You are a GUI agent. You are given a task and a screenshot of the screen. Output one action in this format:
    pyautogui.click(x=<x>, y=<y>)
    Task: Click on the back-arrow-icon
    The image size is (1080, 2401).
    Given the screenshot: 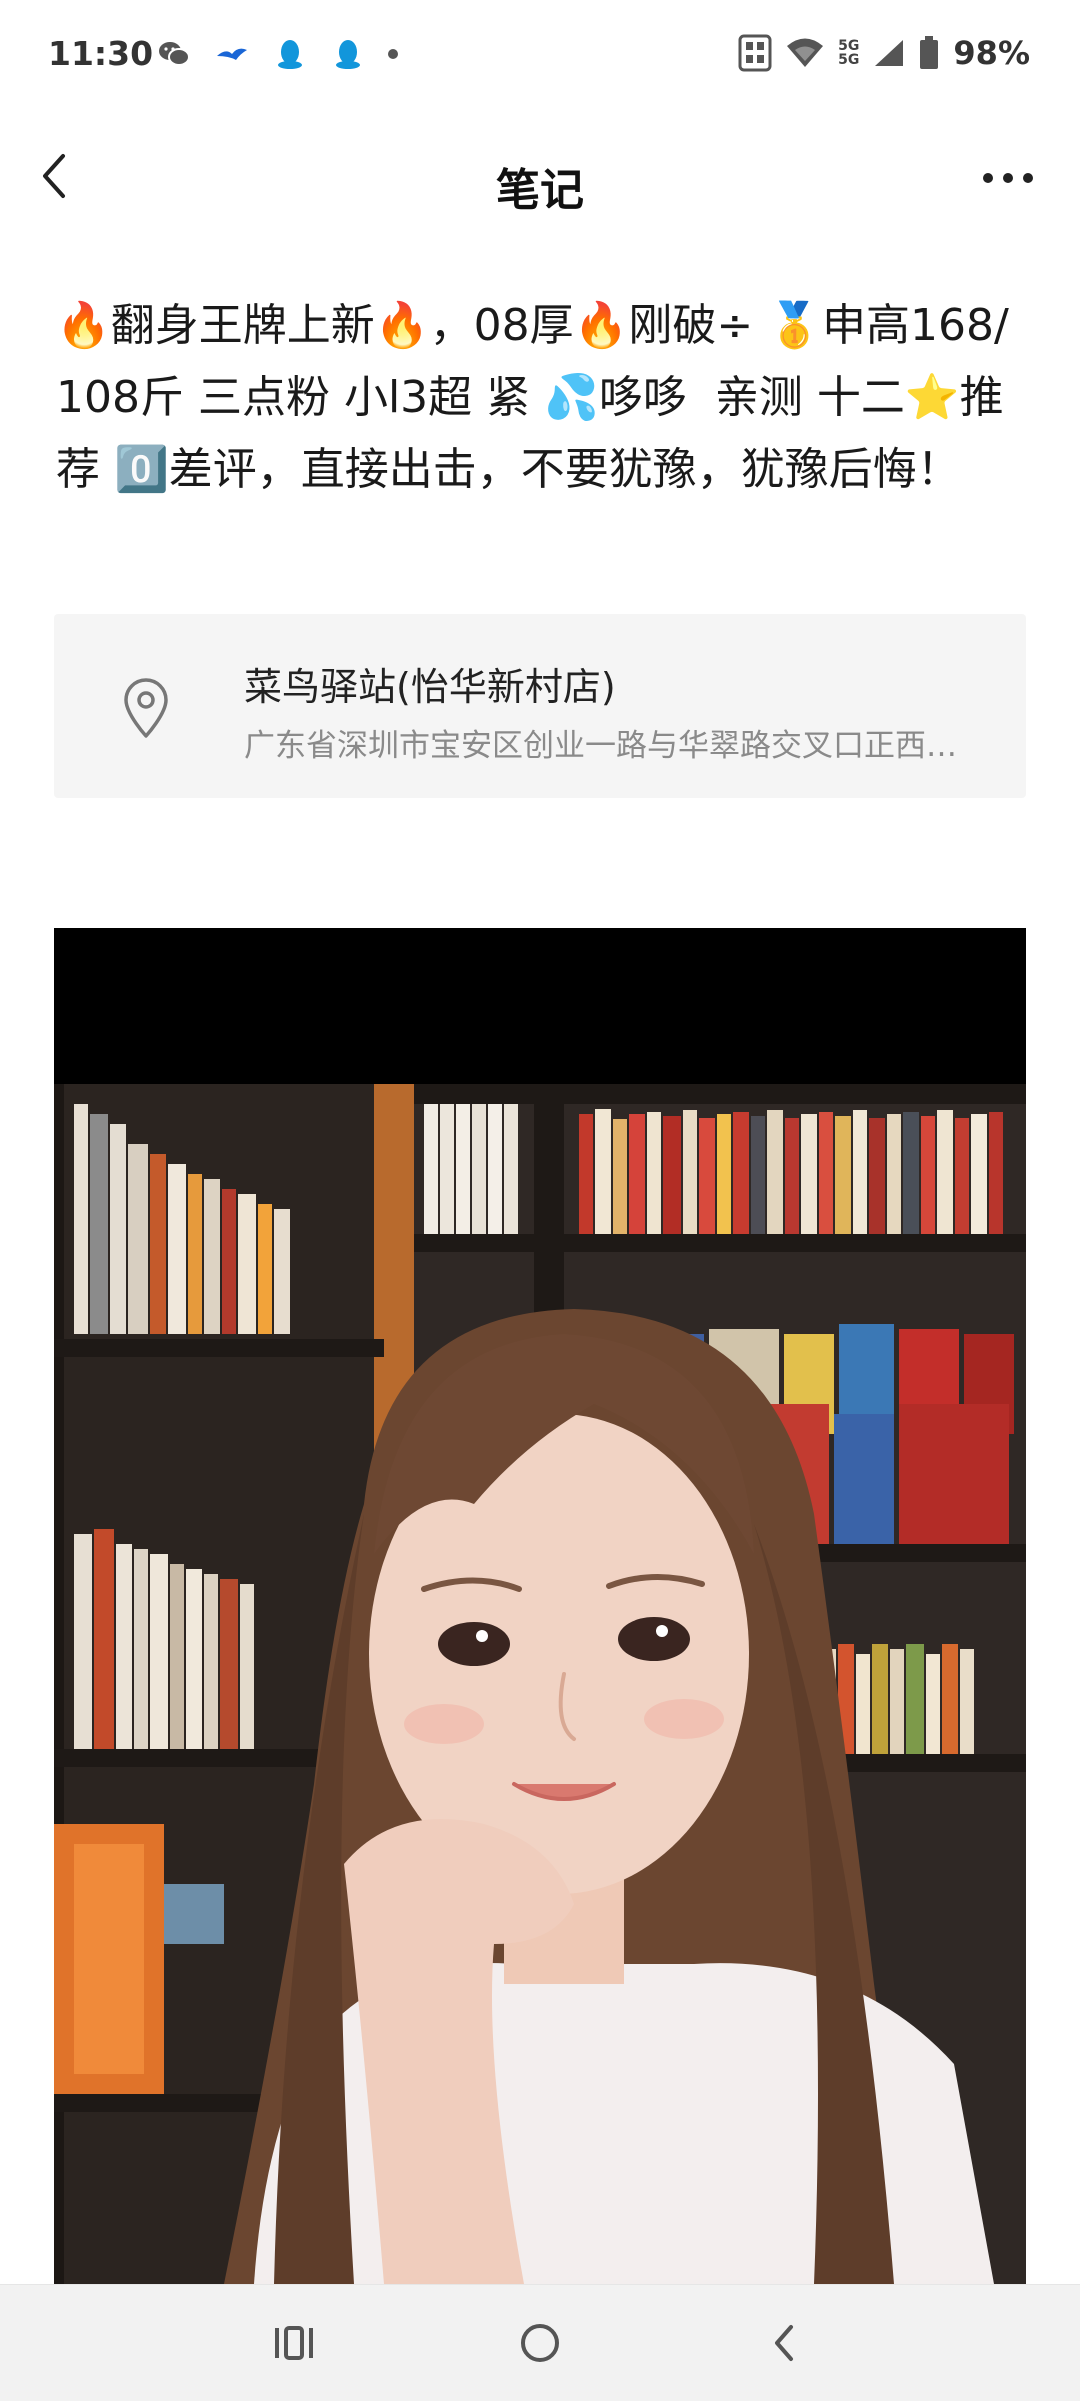 What is the action you would take?
    pyautogui.click(x=784, y=2343)
    